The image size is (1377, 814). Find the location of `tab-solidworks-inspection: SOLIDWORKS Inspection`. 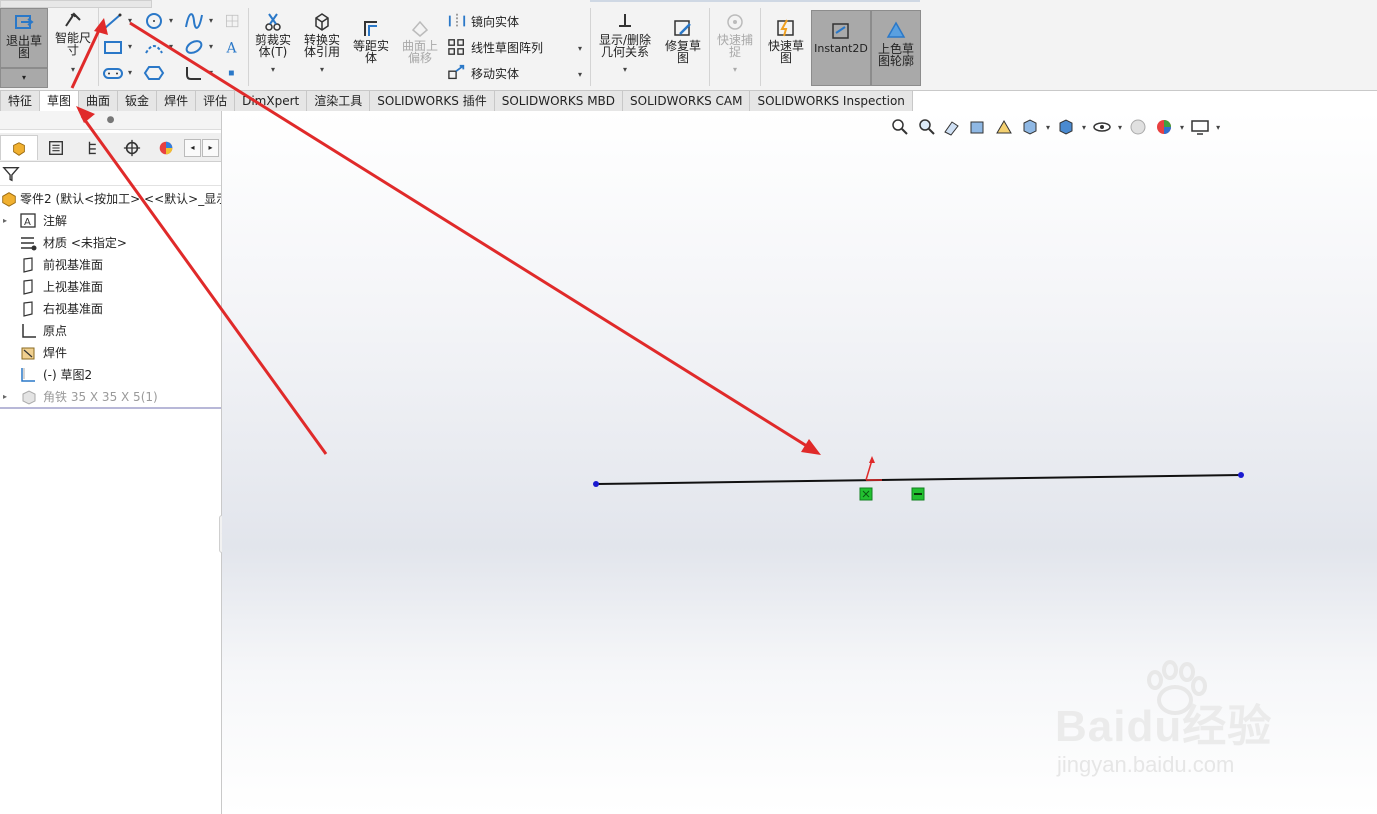

tab-solidworks-inspection: SOLIDWORKS Inspection is located at coordinates (831, 101).